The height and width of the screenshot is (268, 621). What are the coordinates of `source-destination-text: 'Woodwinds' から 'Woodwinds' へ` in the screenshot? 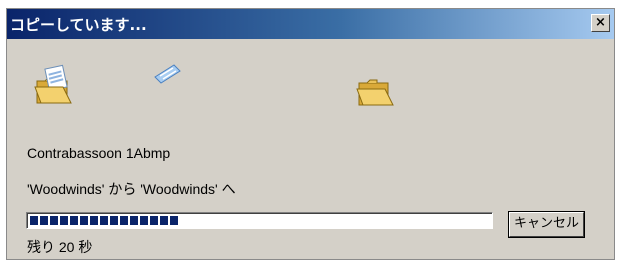 It's located at (131, 189).